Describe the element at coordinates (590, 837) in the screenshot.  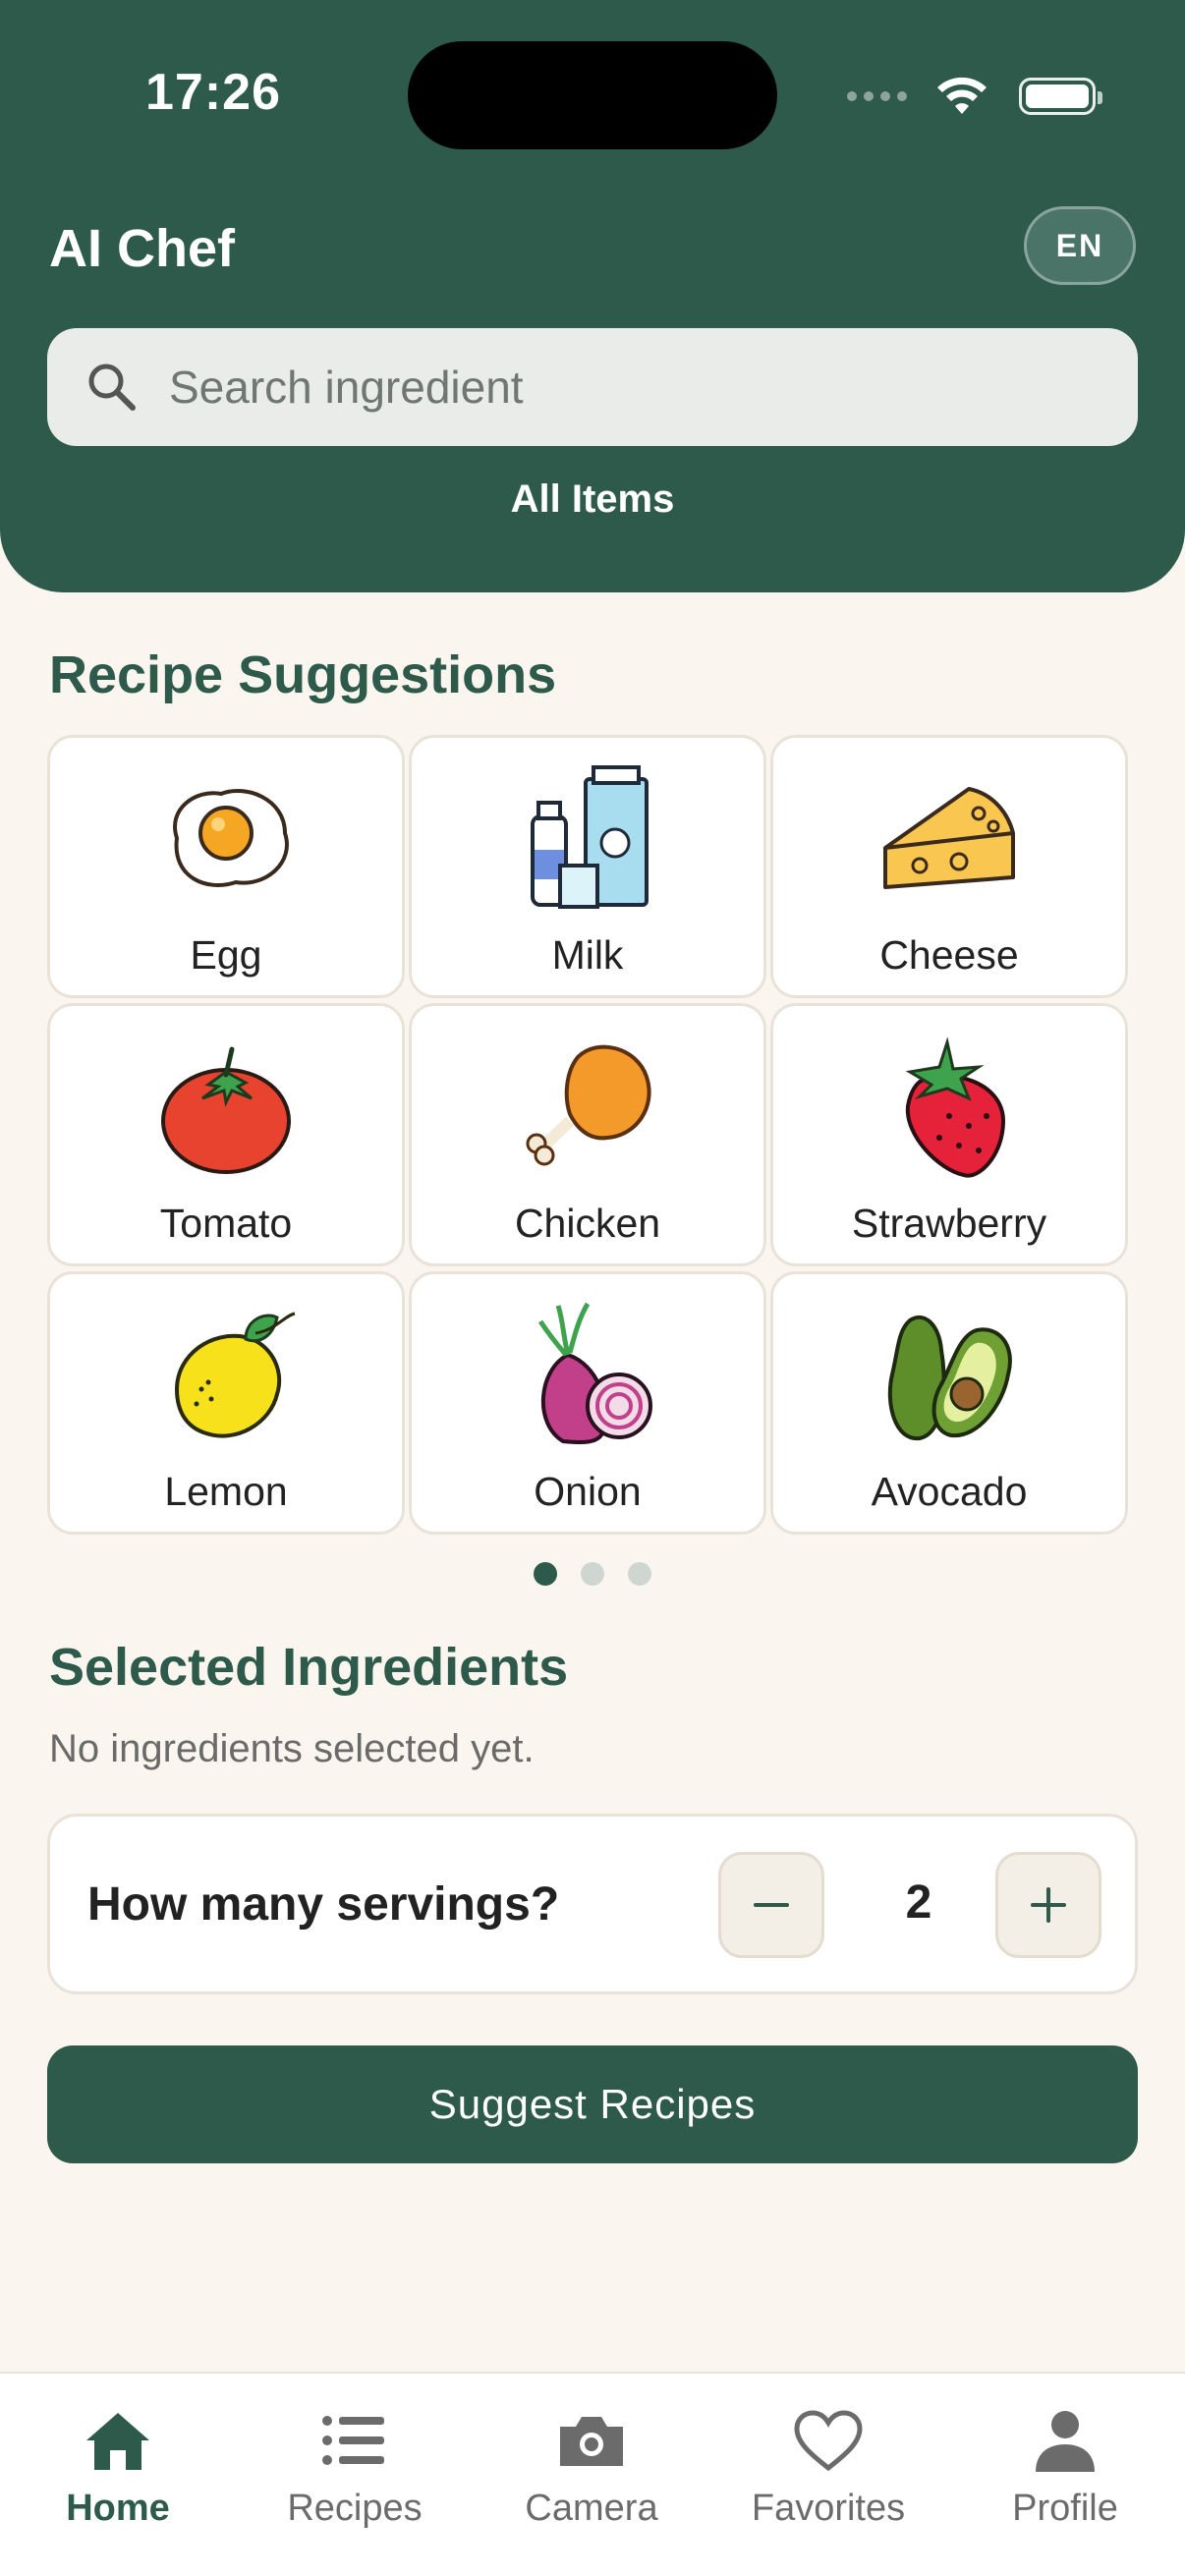
I see `milk-icon` at that location.